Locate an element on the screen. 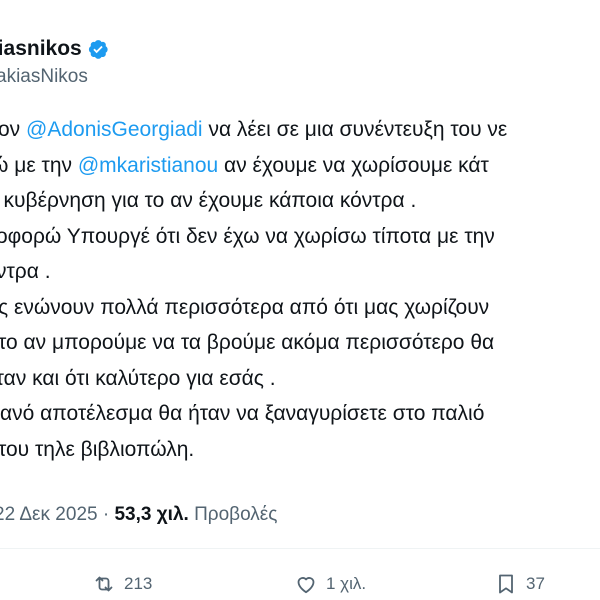 Image resolution: width=600 pixels, height=600 pixels. heart-icon is located at coordinates (306, 585).